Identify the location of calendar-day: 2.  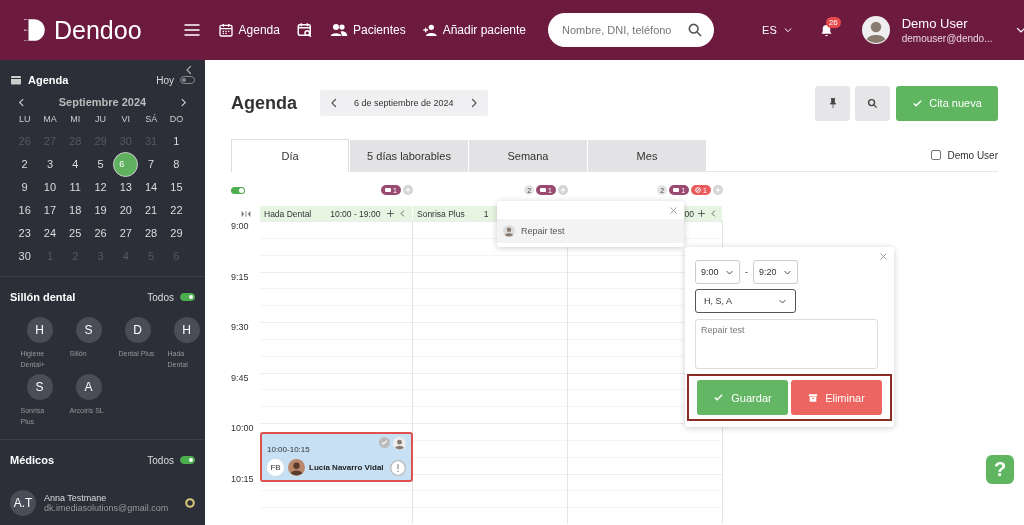
(24, 164).